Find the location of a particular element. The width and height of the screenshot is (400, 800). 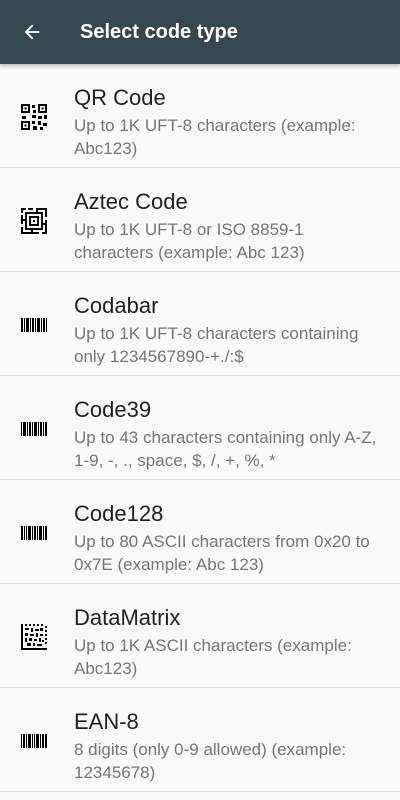

arrow-back-icon is located at coordinates (32, 32).